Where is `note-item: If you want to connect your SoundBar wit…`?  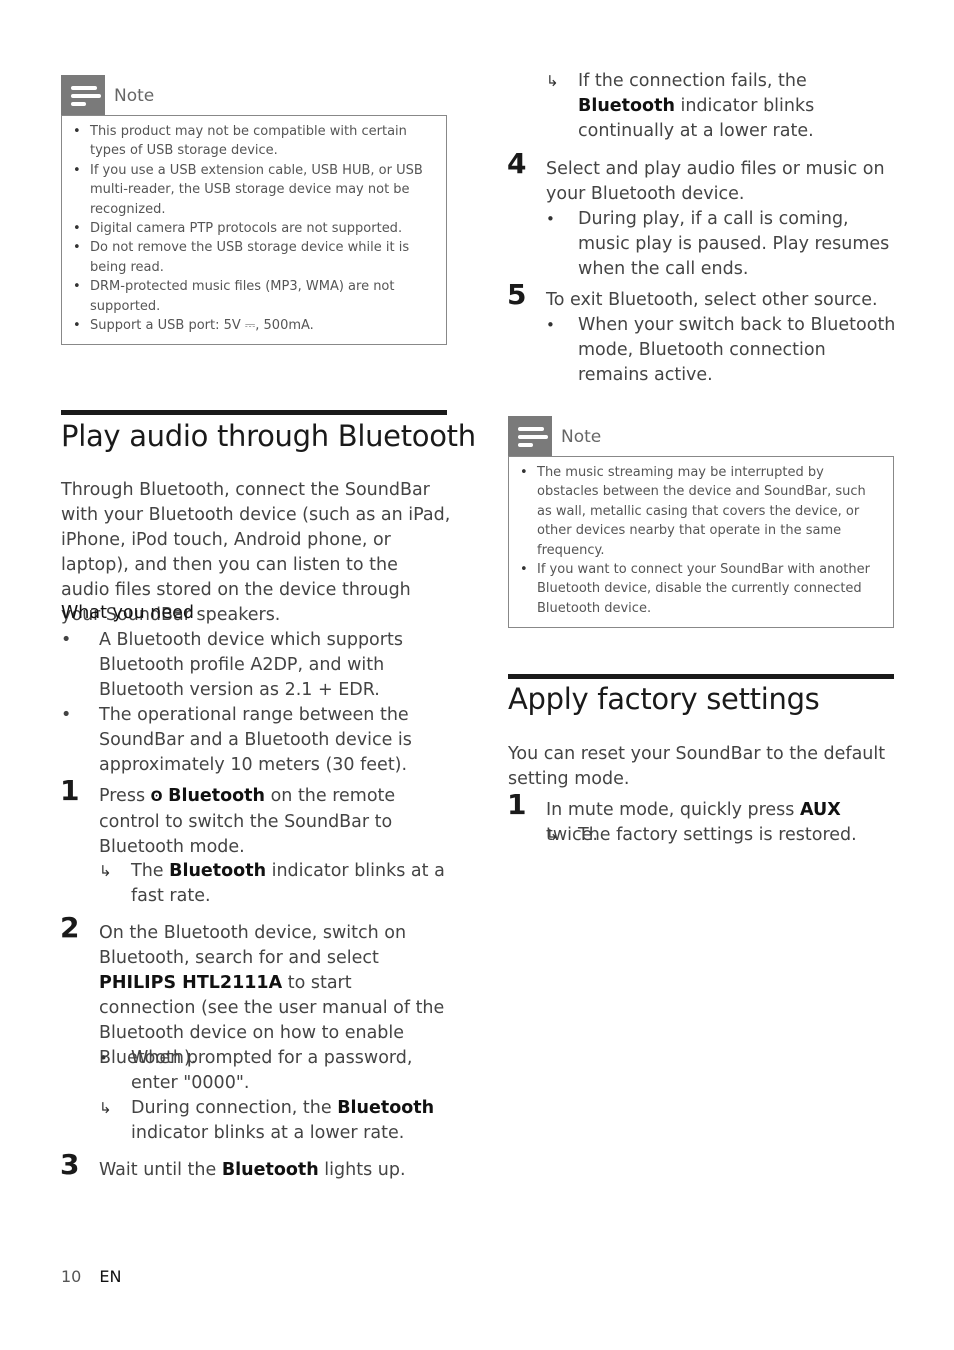
note-item: If you want to connect your SoundBar wit… is located at coordinates (700, 589).